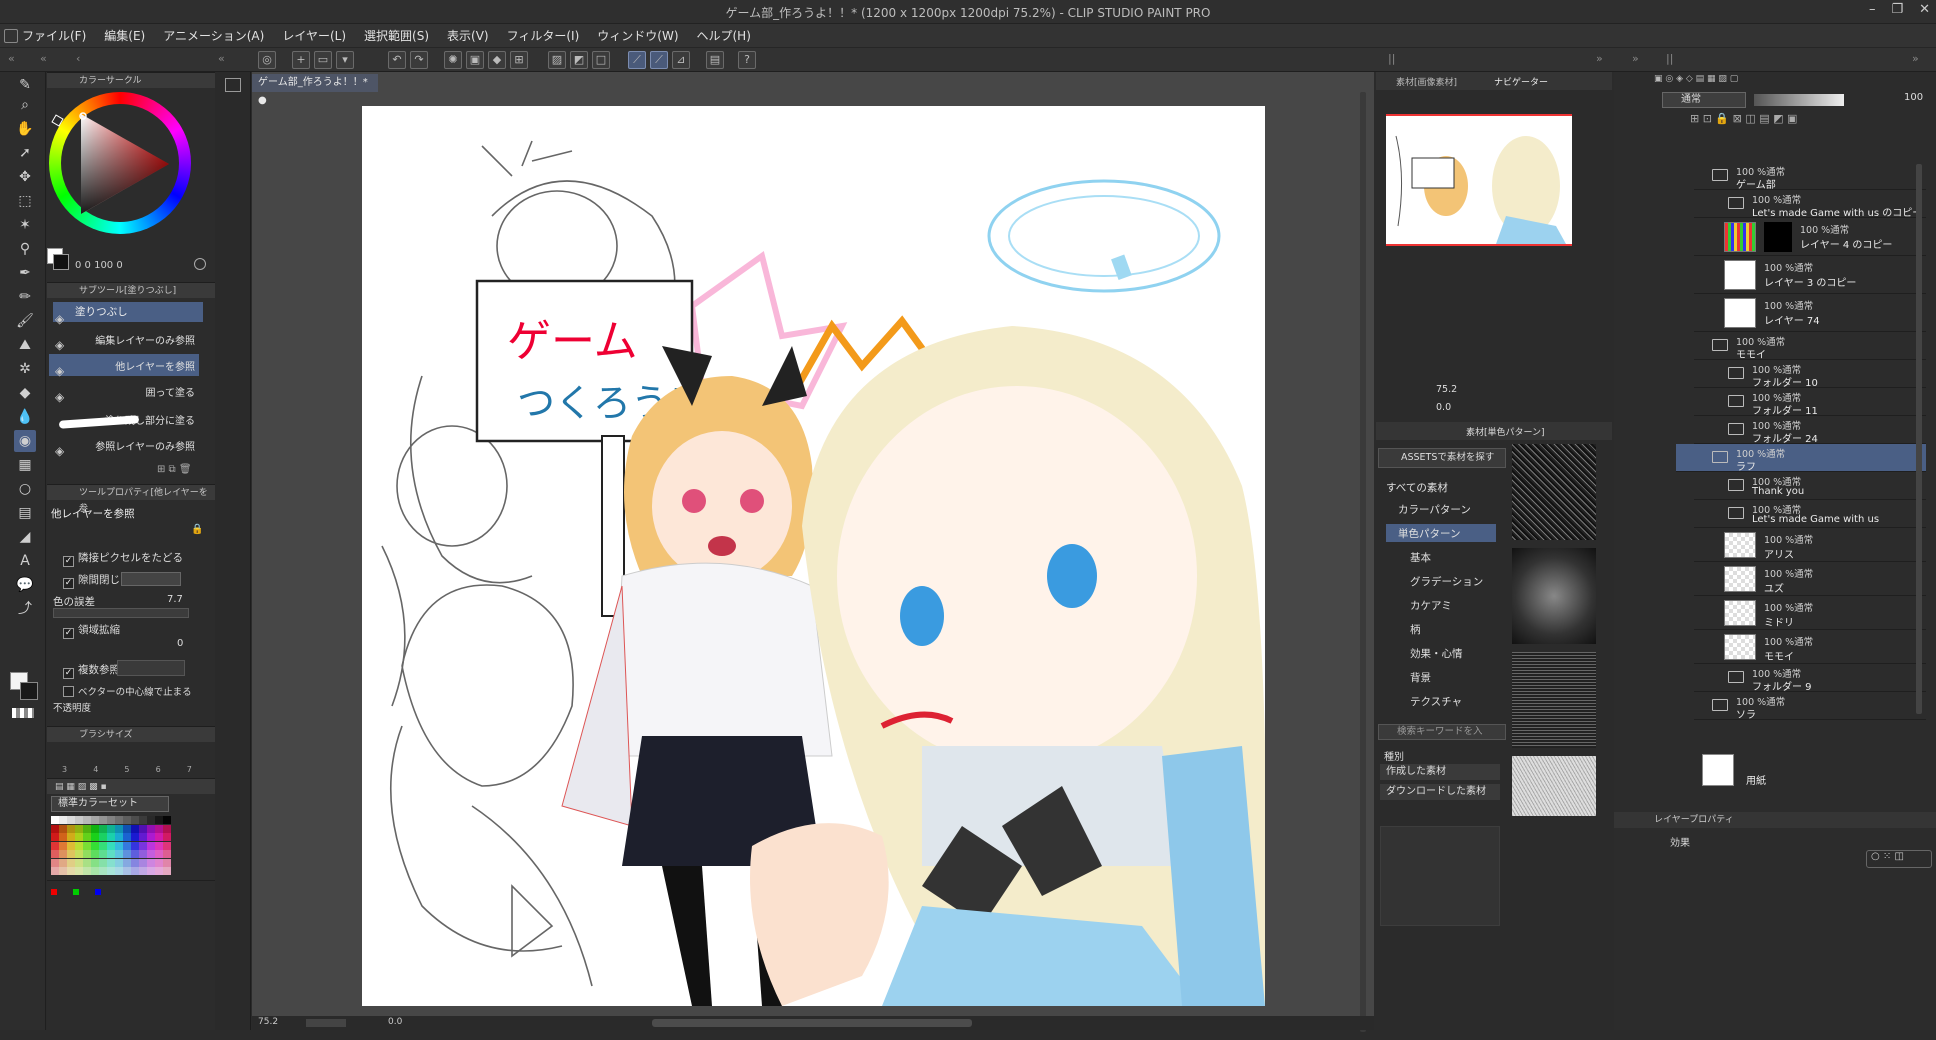  What do you see at coordinates (262, 100) in the screenshot?
I see `close-tab-icon: ●` at bounding box center [262, 100].